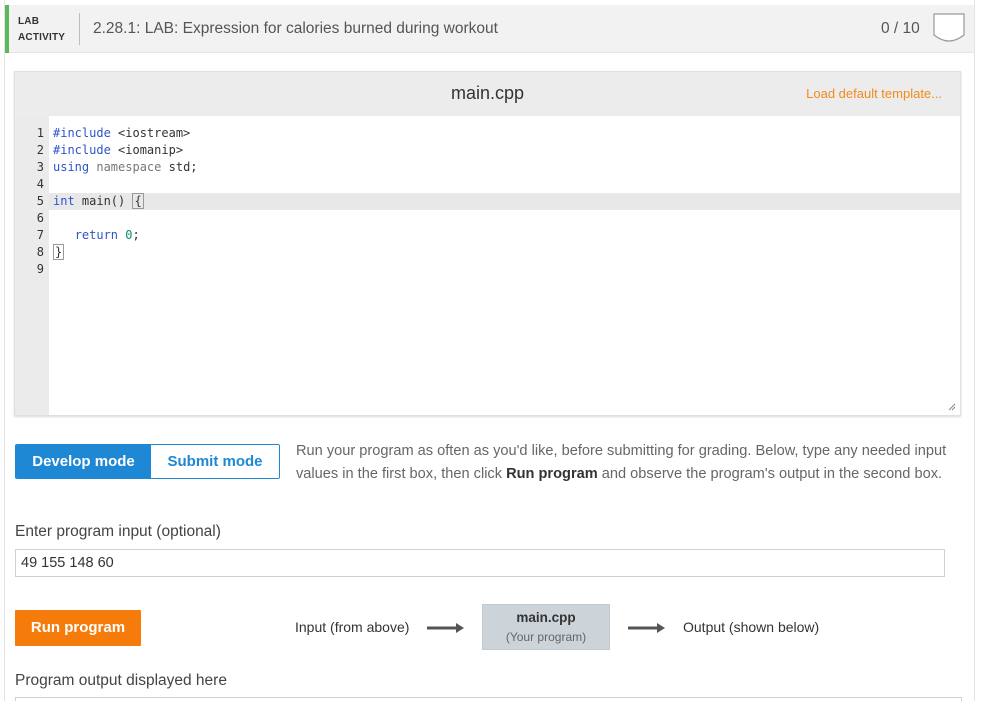  I want to click on code-line: 4, so click(498, 184).